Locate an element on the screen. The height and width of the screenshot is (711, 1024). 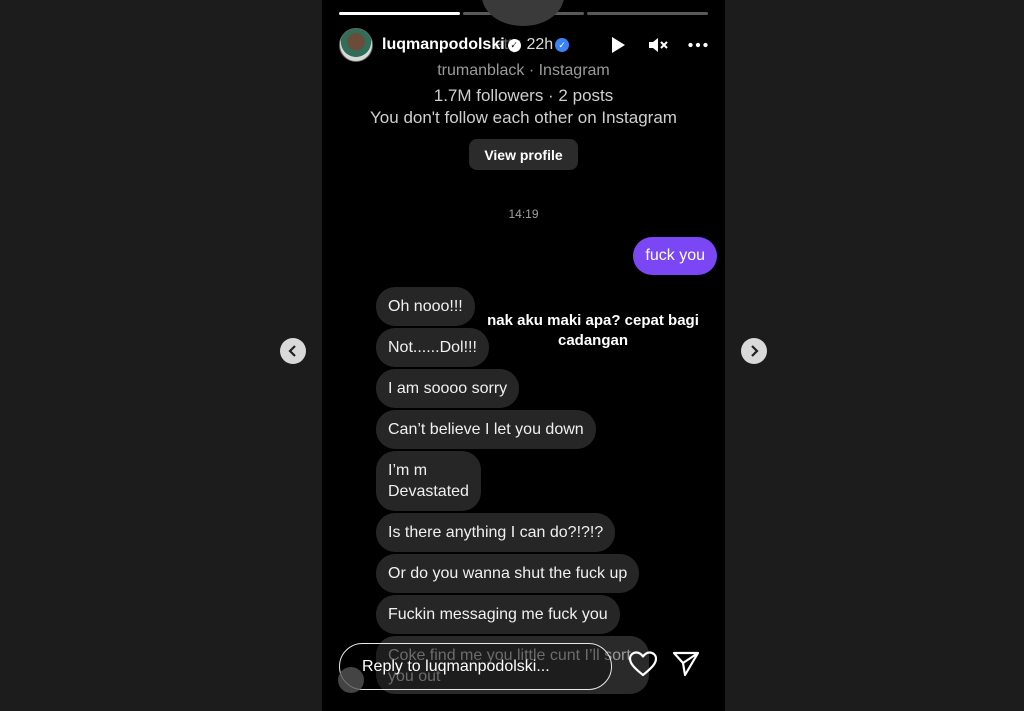
chat-avatar-partial is located at coordinates (523, 13).